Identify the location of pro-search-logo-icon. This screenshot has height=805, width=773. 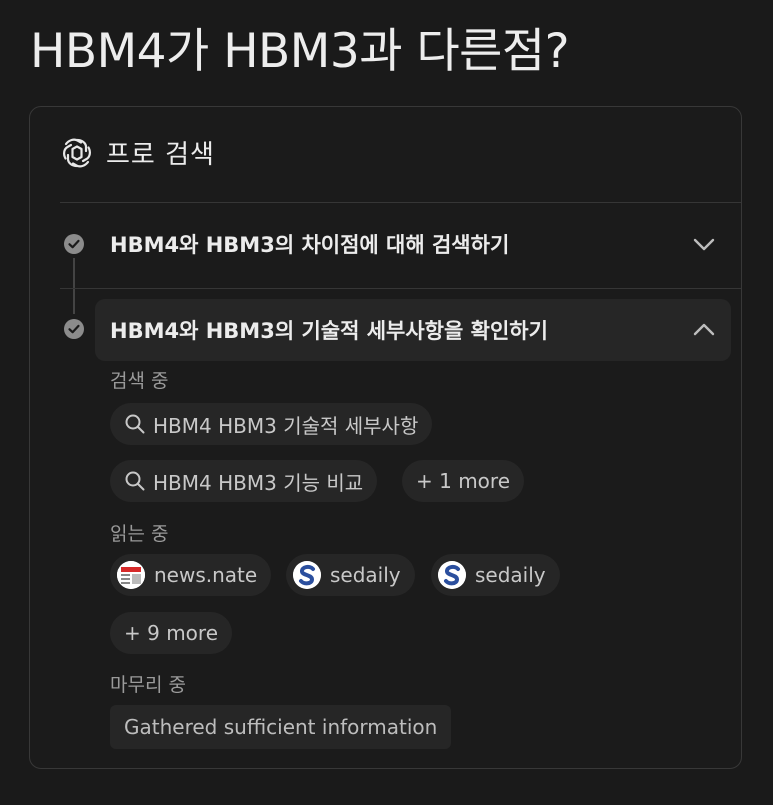
(77, 152).